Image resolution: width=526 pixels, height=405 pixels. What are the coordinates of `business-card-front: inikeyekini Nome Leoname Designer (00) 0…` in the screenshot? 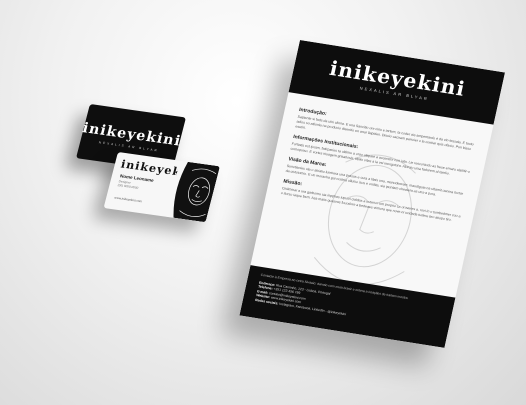 It's located at (161, 187).